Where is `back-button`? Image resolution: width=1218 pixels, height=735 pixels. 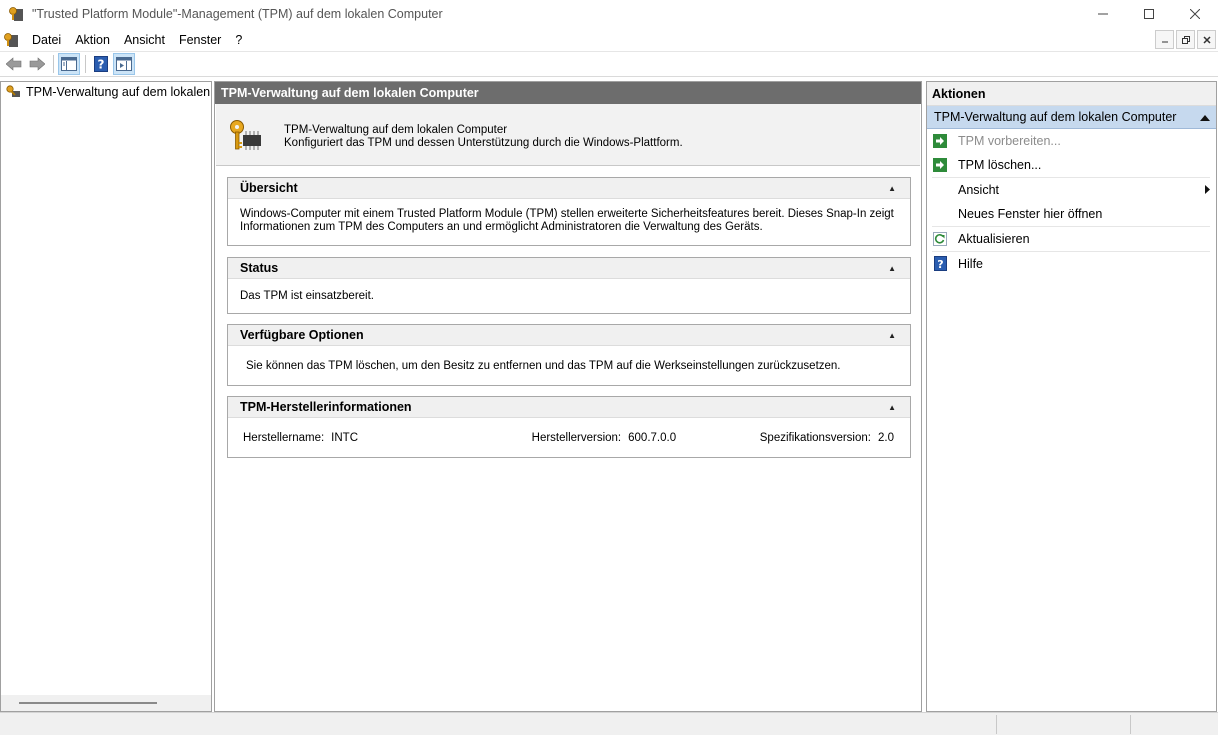 back-button is located at coordinates (14, 64).